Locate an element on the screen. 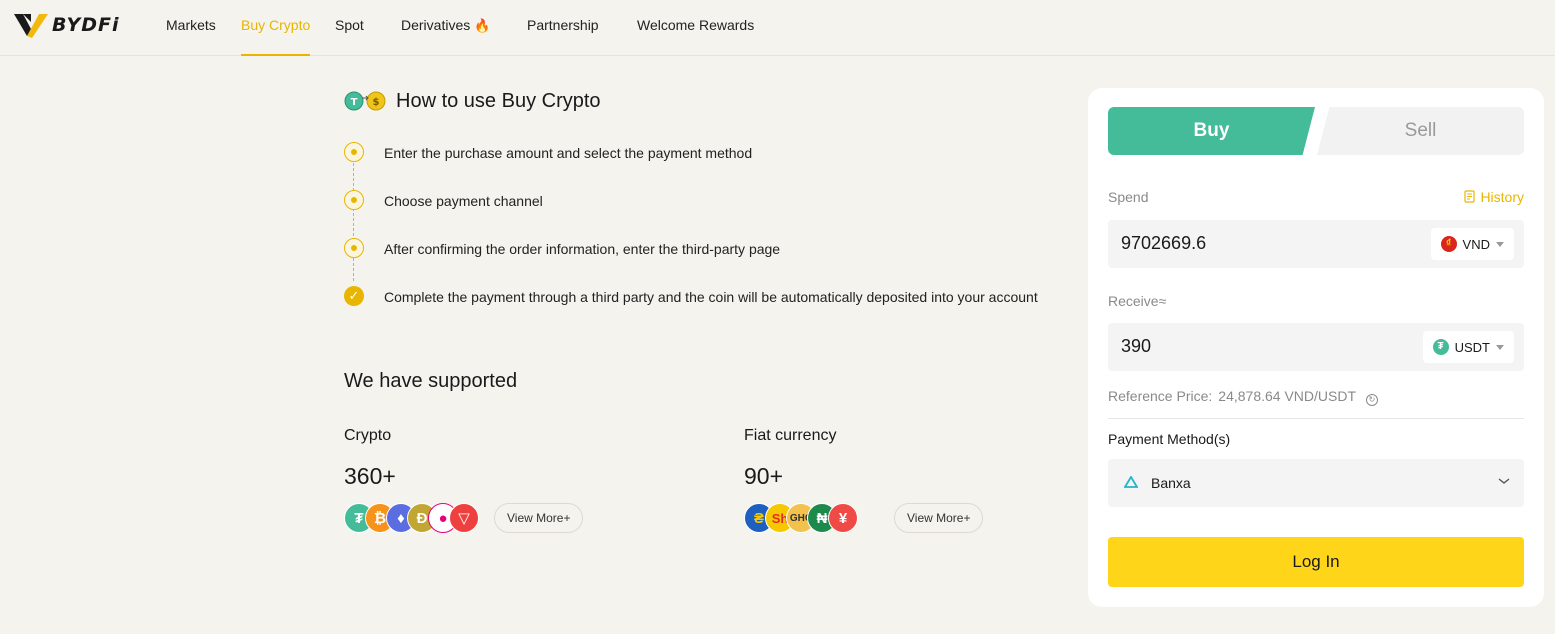 This screenshot has height=634, width=1555. bydfi-logo: BYDFi is located at coordinates (66, 25).